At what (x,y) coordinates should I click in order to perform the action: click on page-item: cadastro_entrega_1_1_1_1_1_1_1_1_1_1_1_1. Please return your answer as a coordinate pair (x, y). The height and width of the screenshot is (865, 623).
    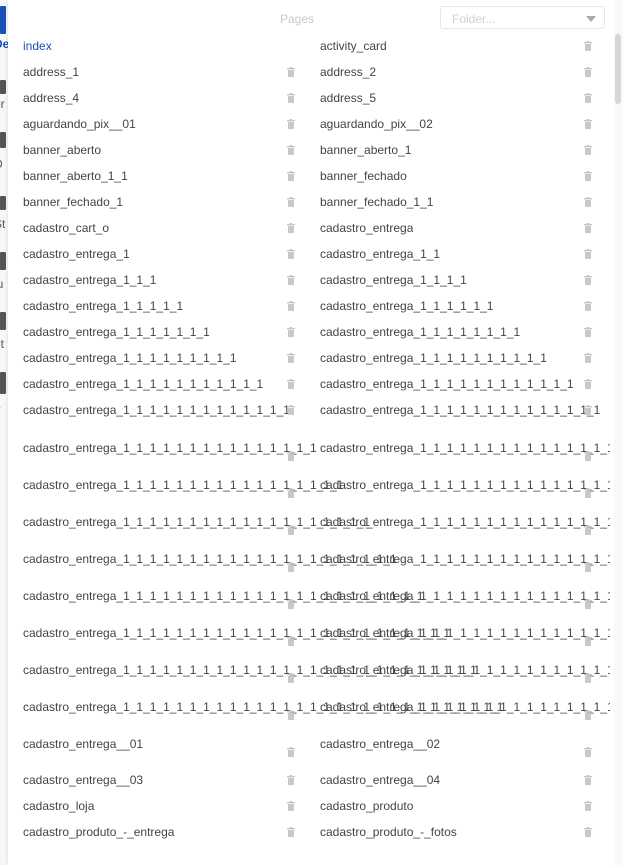
    Looking at the image, I should click on (465, 384).